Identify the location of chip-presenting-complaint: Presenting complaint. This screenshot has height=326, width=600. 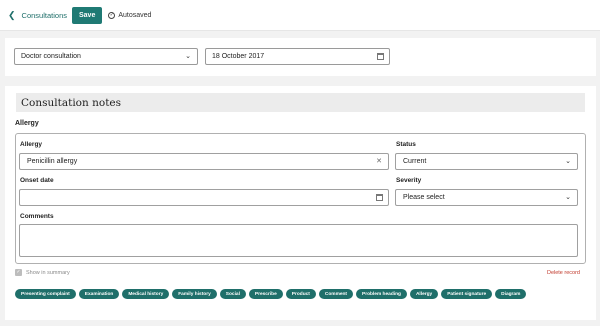
(45, 294).